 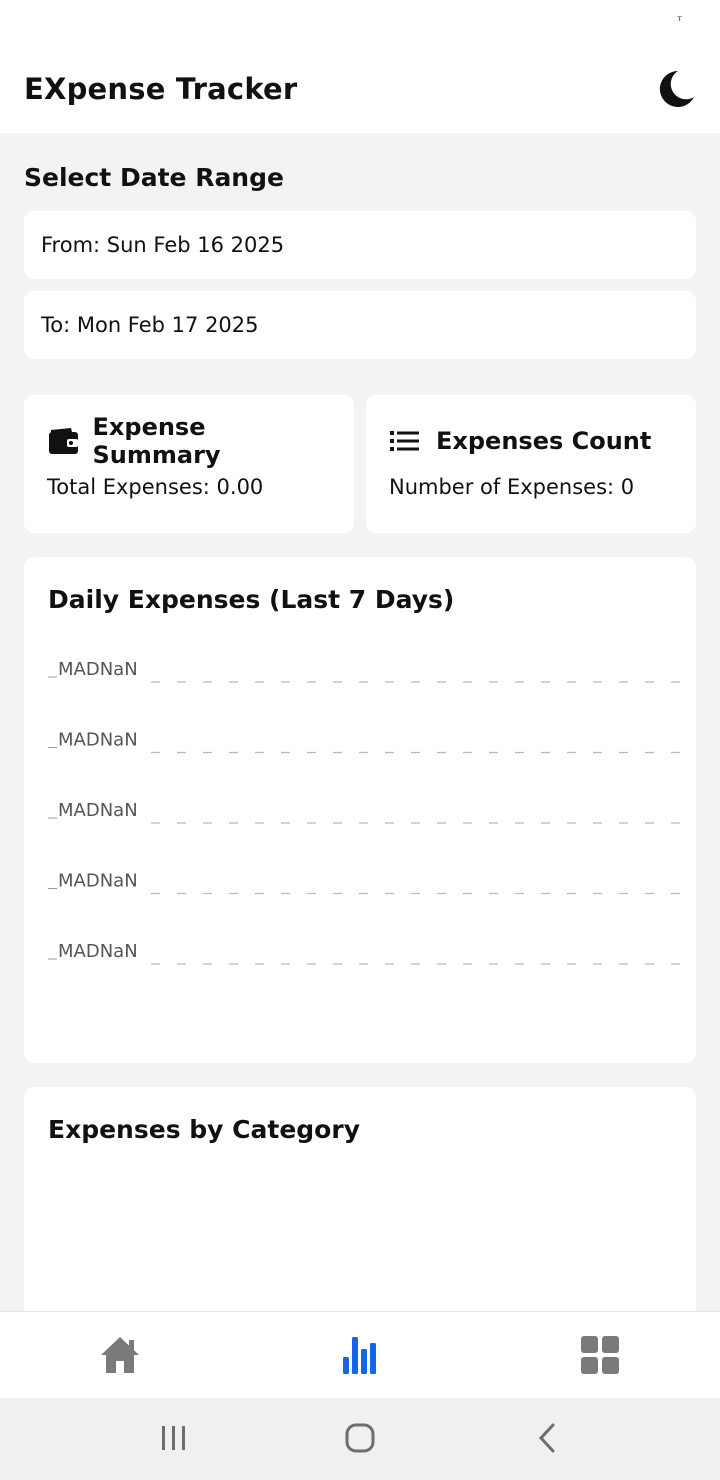 I want to click on moon-icon, so click(x=676, y=88).